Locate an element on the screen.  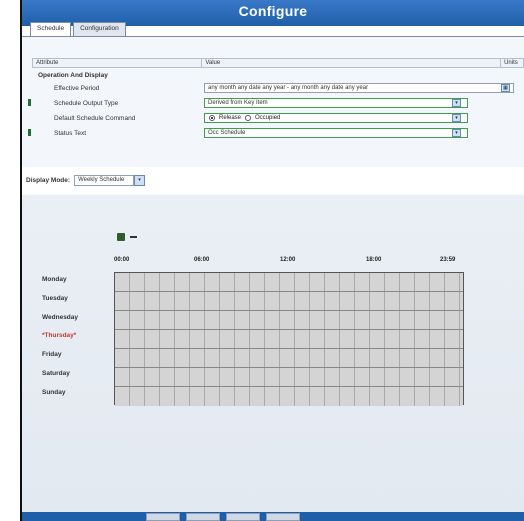
attr-status-text: Status Text is located at coordinates (70, 133).